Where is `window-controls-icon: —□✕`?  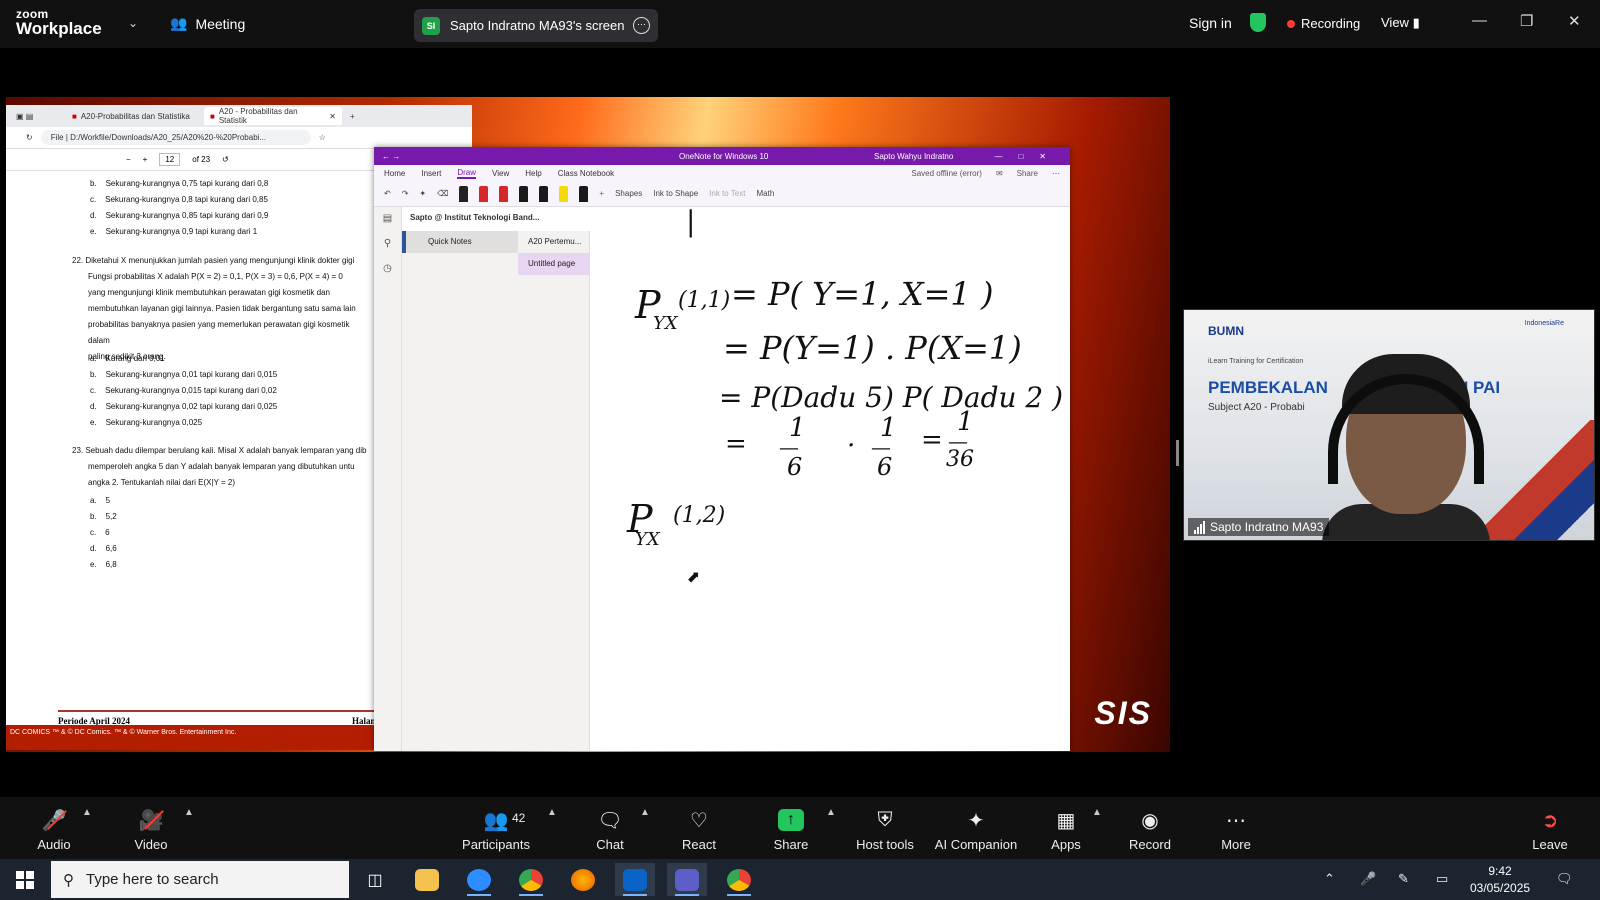 window-controls-icon: —□✕ is located at coordinates (1028, 156).